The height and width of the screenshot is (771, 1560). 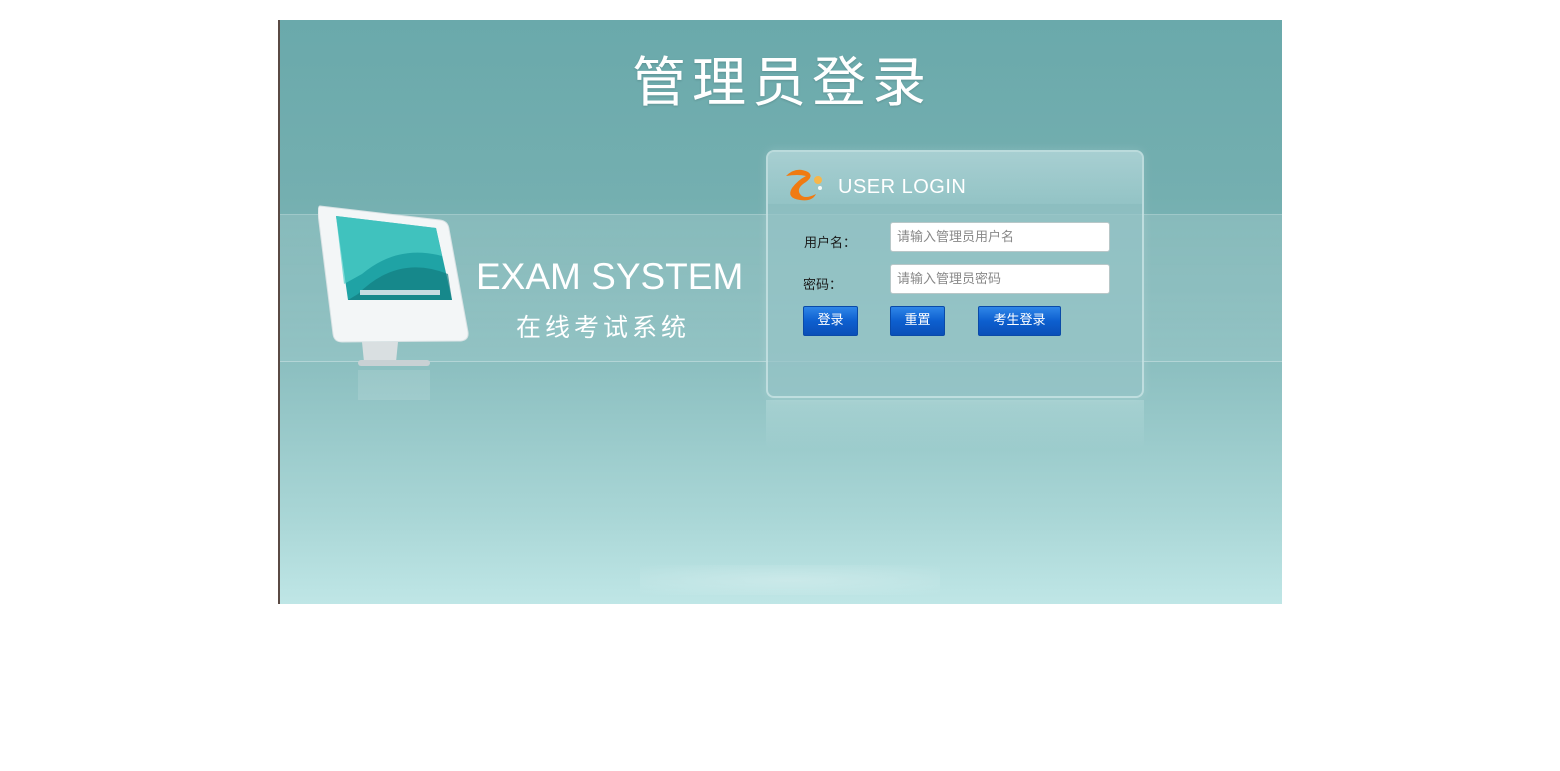 What do you see at coordinates (1000, 279) in the screenshot?
I see `password-input` at bounding box center [1000, 279].